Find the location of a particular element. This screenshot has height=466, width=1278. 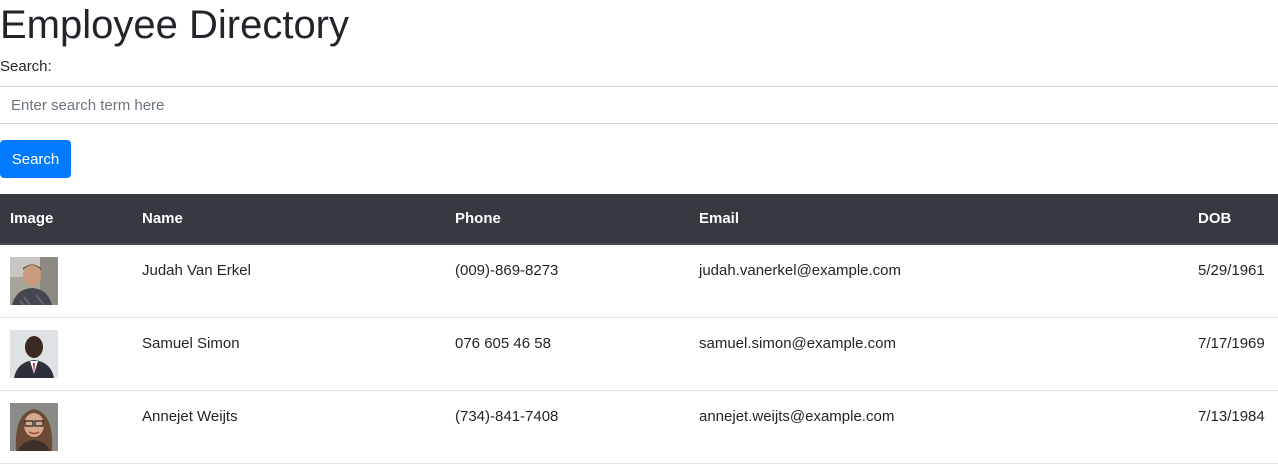

header-dob: DOB is located at coordinates (1233, 219).